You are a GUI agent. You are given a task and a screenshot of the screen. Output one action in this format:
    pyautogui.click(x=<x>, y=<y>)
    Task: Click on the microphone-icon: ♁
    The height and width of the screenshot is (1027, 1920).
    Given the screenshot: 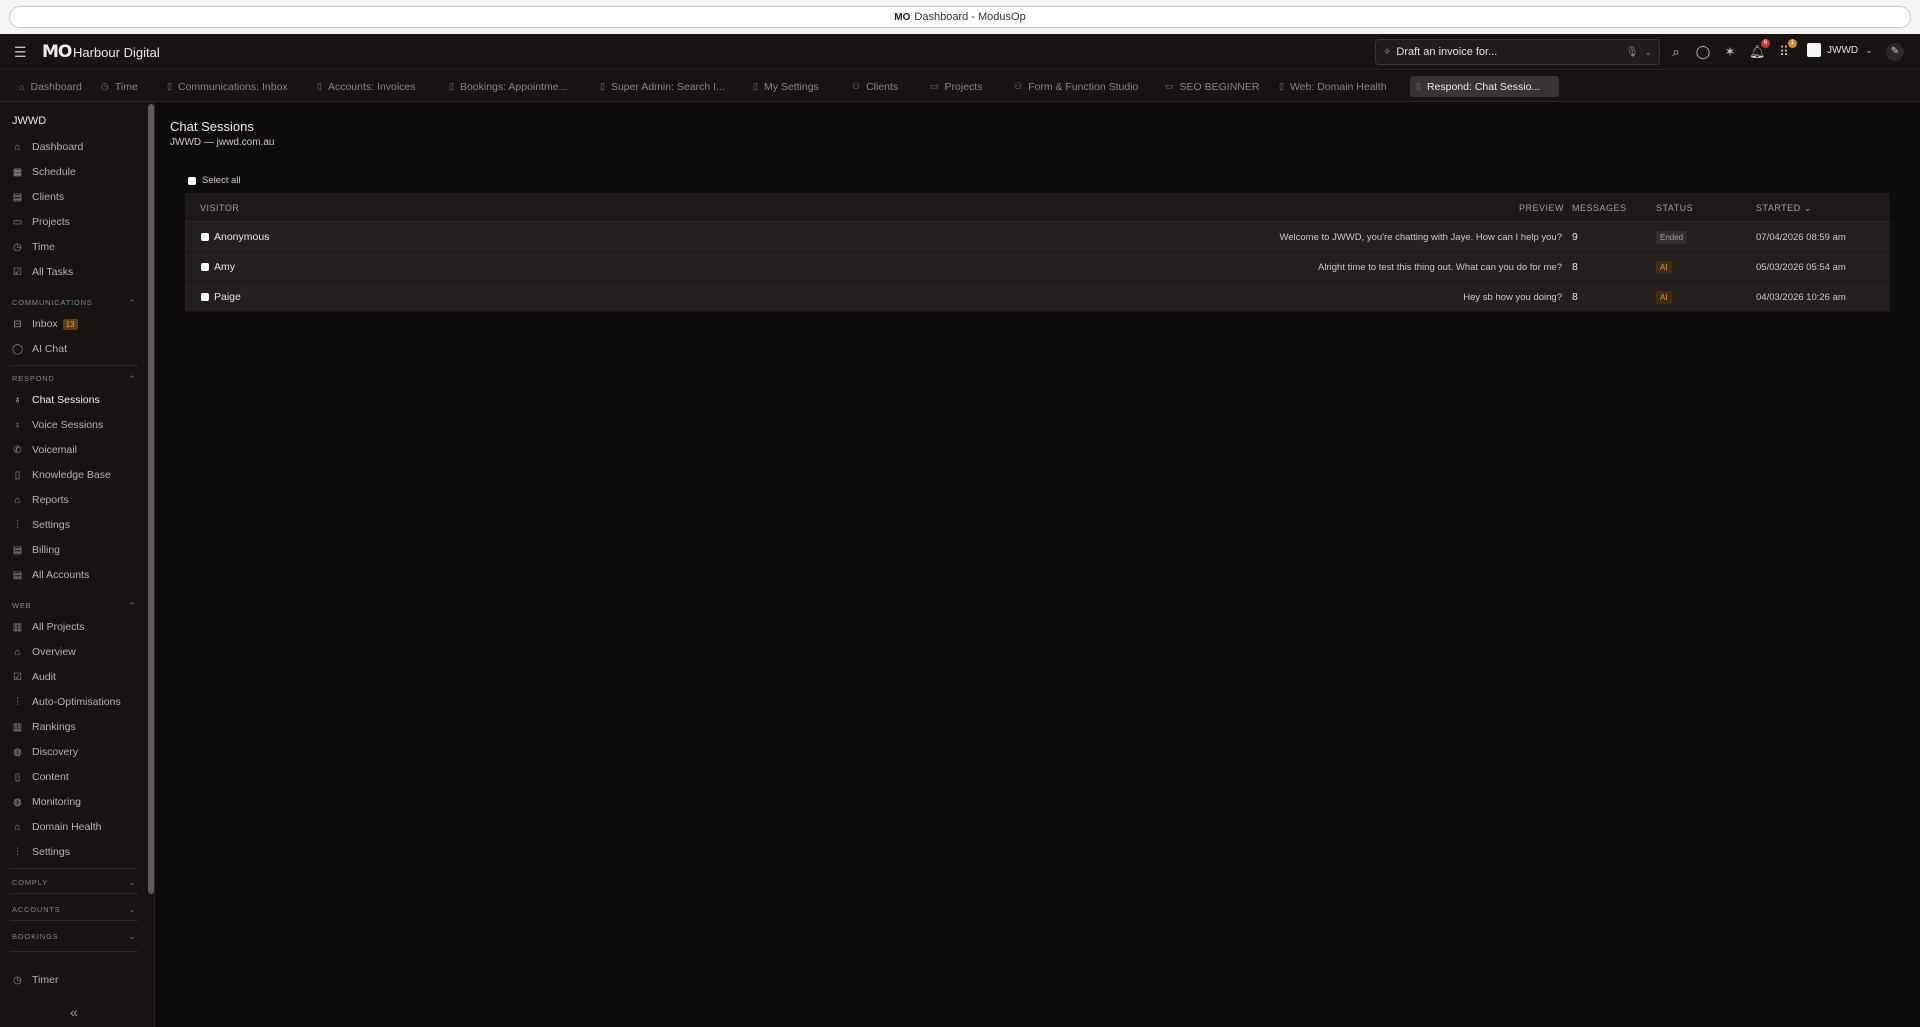 What is the action you would take?
    pyautogui.click(x=17, y=425)
    